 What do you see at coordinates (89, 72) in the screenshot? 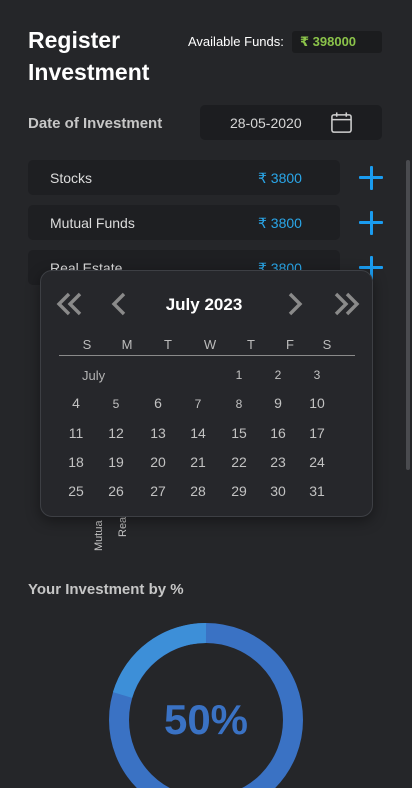
I see `page-title-line2: Investment` at bounding box center [89, 72].